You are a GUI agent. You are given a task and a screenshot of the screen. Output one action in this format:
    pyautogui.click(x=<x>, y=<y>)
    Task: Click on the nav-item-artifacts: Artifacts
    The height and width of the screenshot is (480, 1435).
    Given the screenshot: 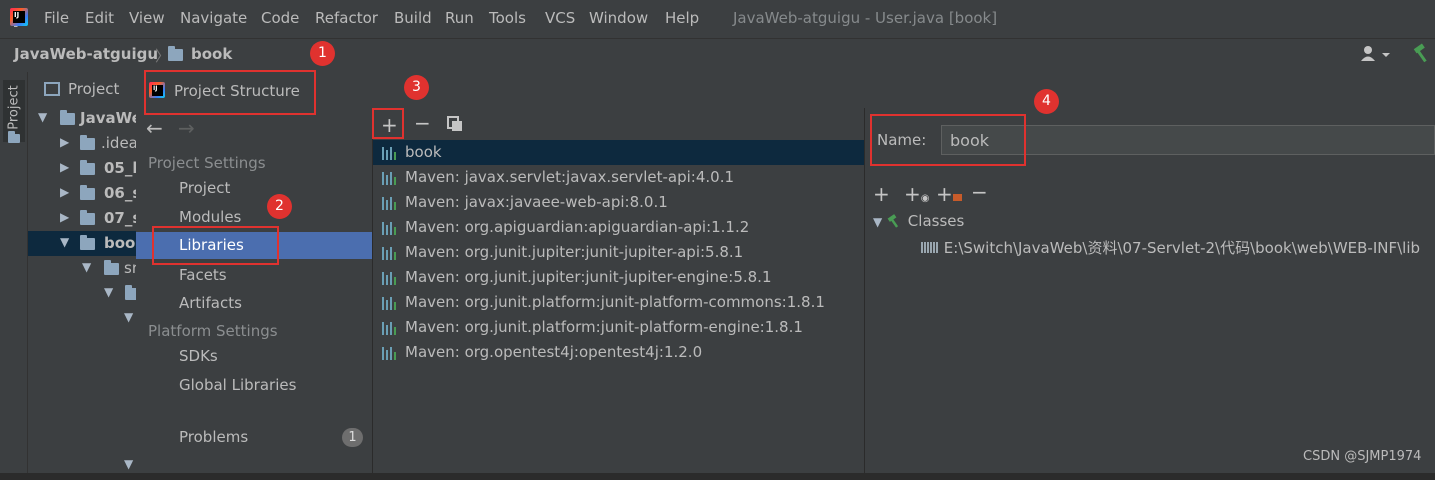 What is the action you would take?
    pyautogui.click(x=254, y=303)
    